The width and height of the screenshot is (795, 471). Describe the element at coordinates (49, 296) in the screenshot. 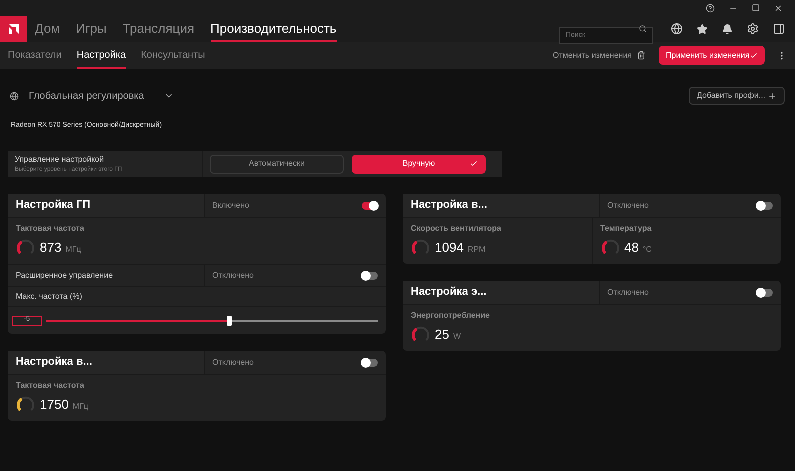

I see `setting-label: Макс. частота (%)` at that location.